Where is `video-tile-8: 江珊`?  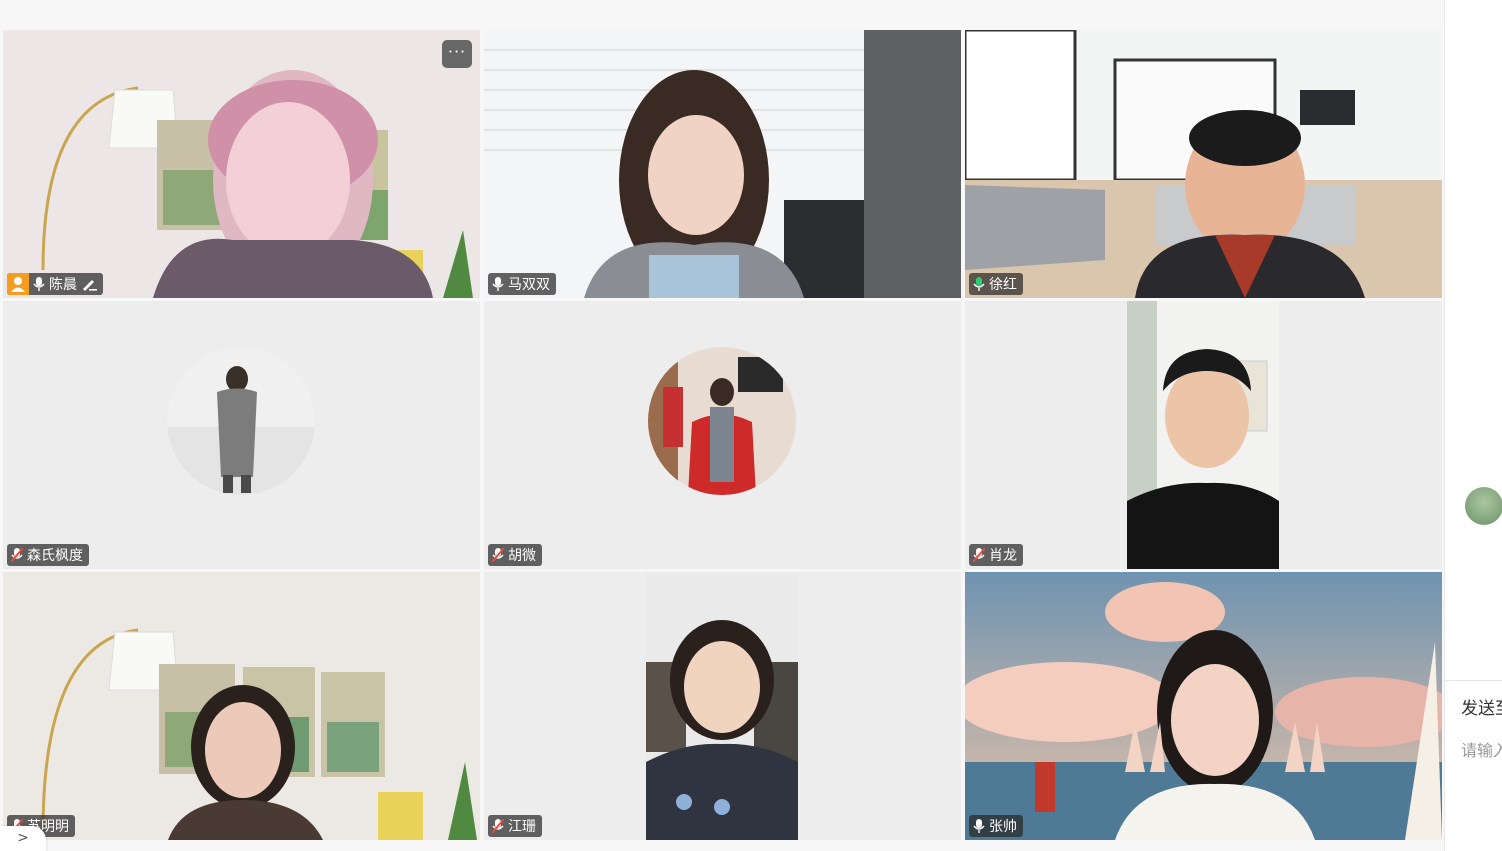
video-tile-8: 江珊 is located at coordinates (722, 706).